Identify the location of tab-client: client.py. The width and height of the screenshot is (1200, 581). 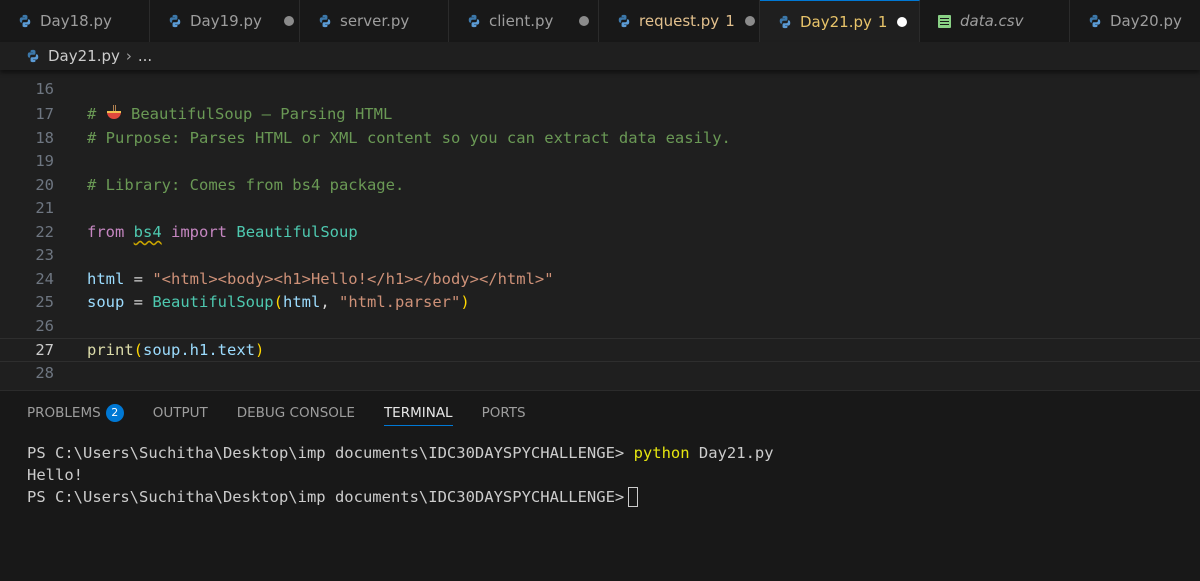
(524, 21).